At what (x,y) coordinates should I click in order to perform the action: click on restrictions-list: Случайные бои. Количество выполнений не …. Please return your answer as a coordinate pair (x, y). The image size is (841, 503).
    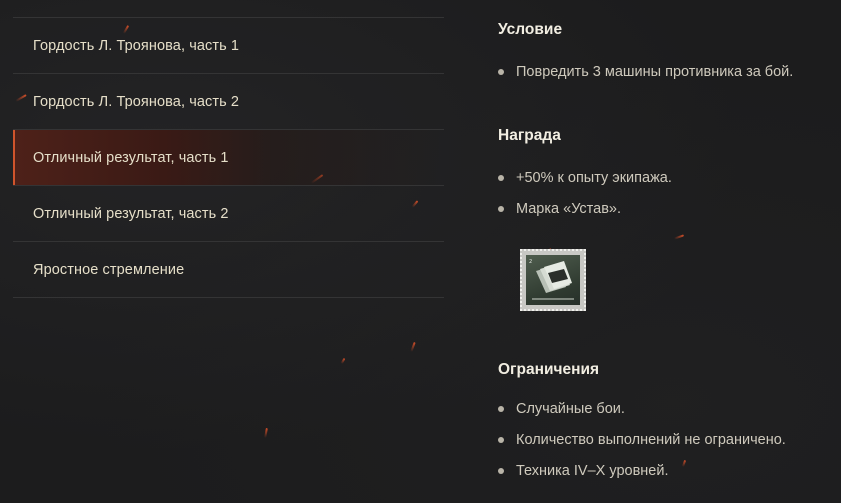
    Looking at the image, I should click on (668, 440).